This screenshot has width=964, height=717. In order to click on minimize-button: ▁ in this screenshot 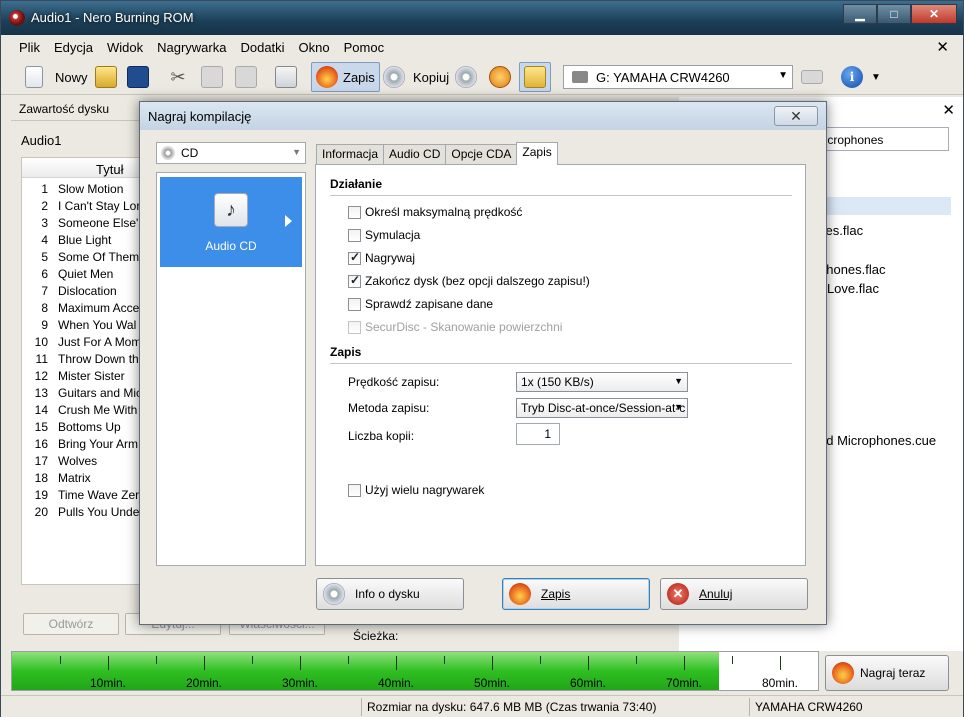, I will do `click(860, 14)`.